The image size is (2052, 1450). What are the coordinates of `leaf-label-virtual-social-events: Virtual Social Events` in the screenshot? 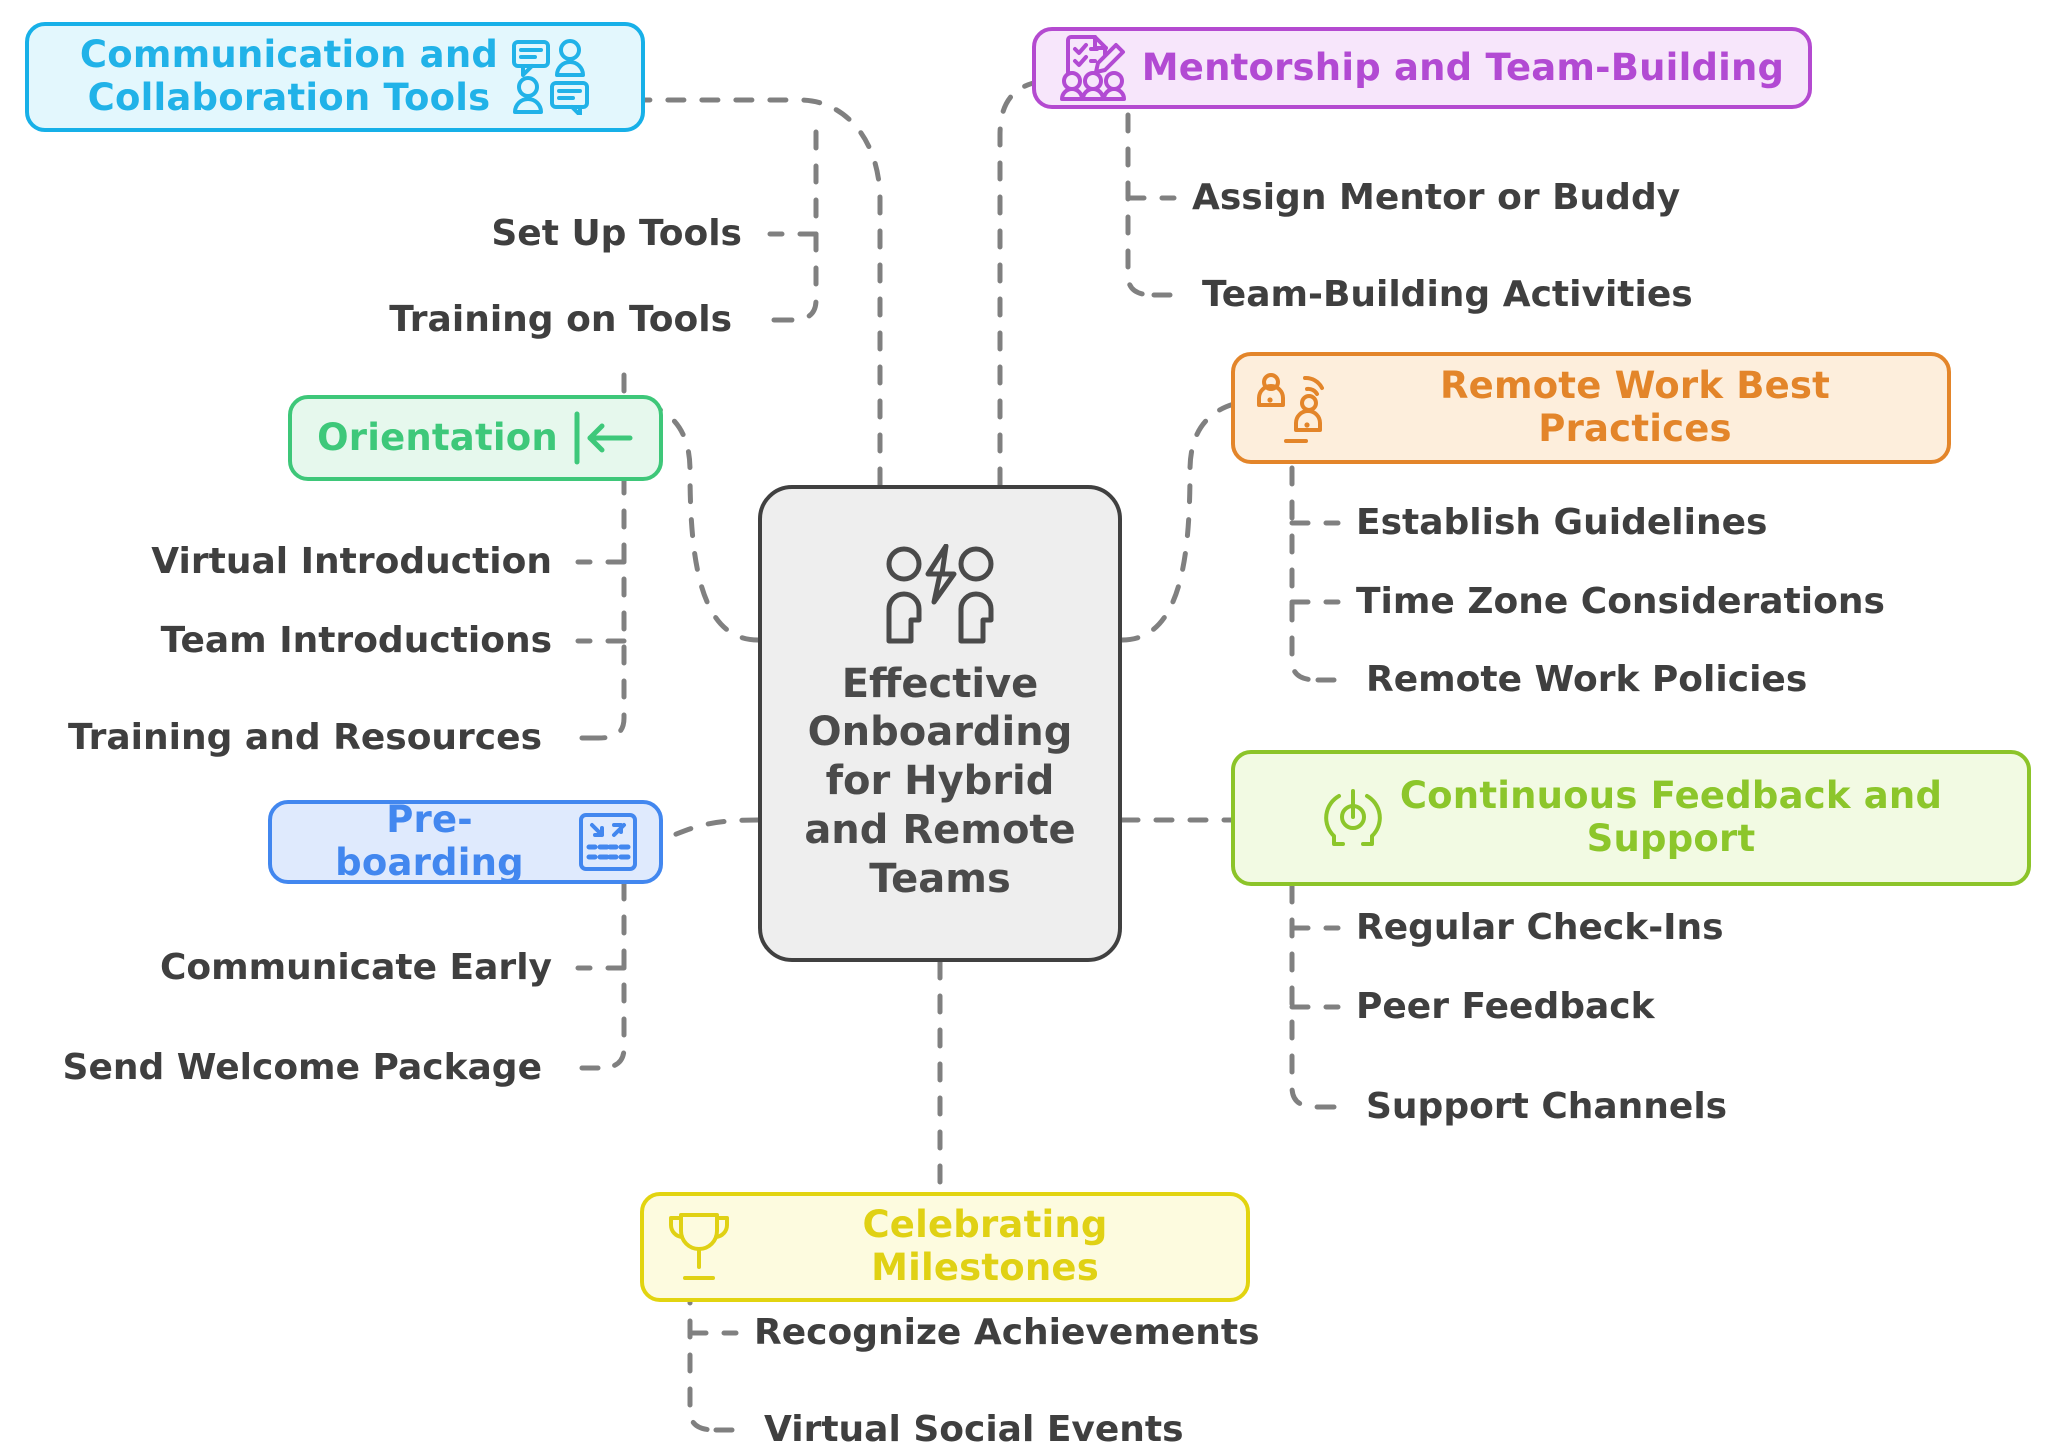 It's located at (974, 1430).